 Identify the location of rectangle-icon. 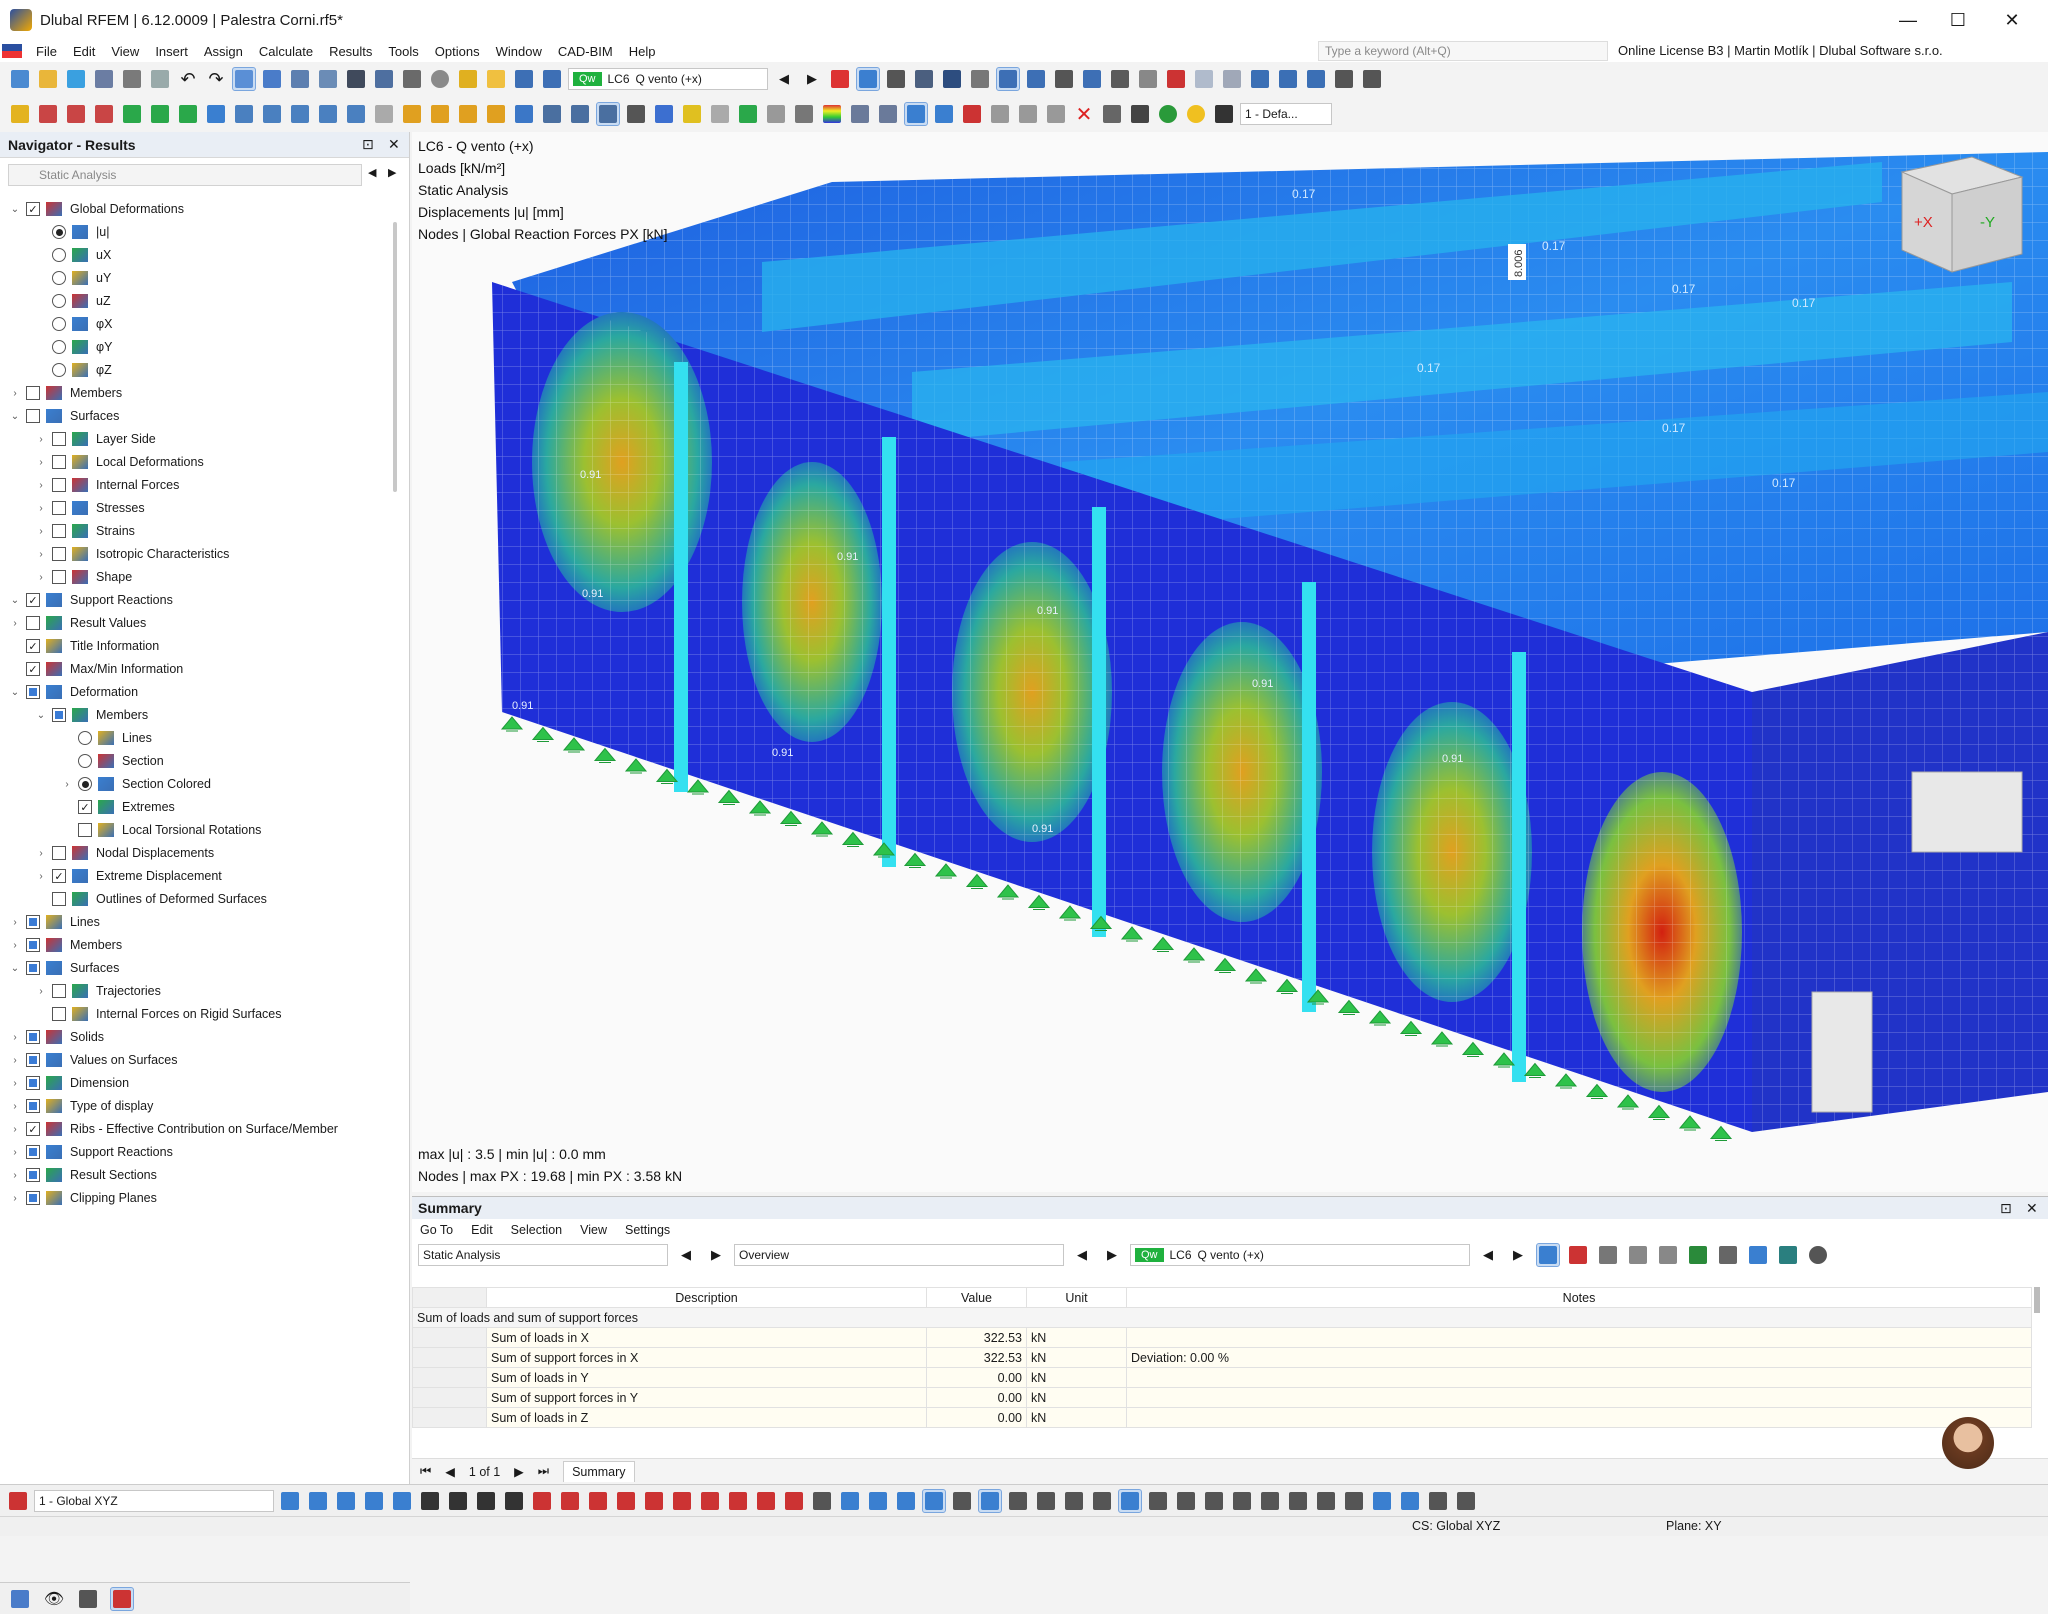
(794, 1501).